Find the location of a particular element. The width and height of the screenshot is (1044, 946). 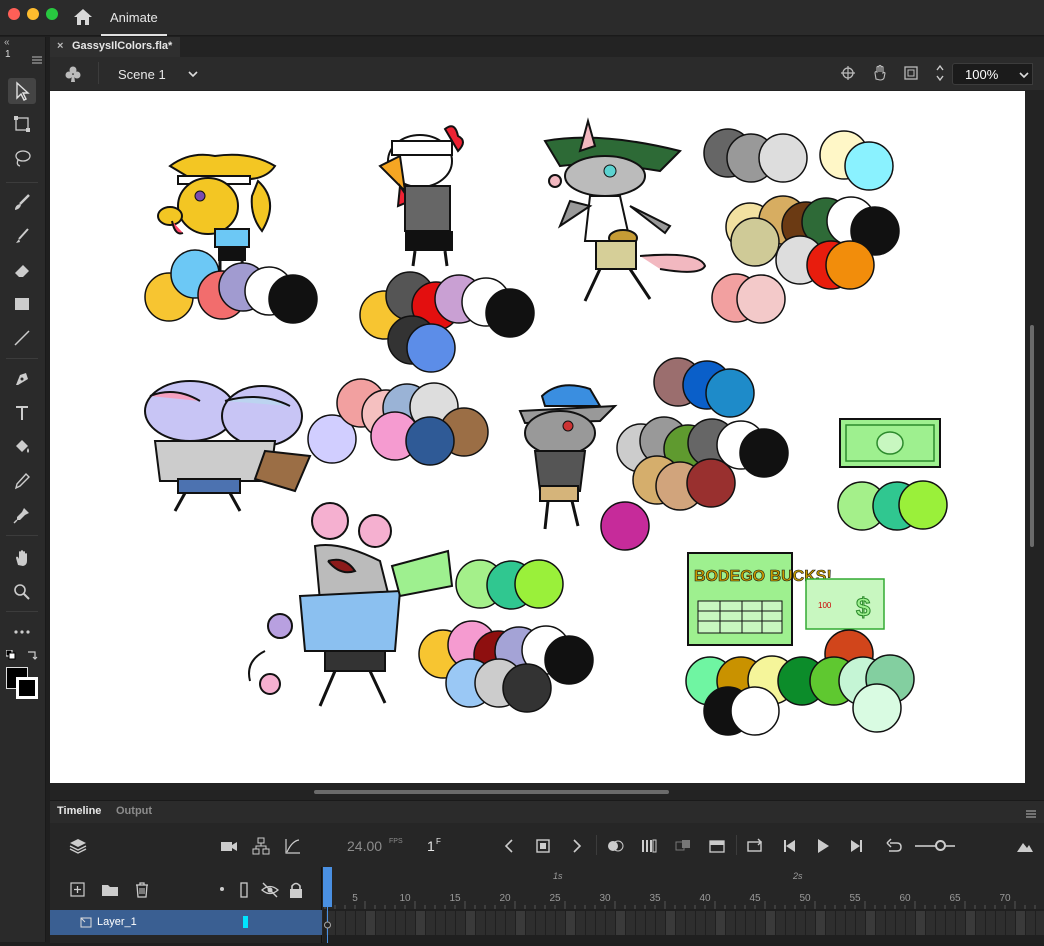

title-bar: Animate is located at coordinates (522, 18).